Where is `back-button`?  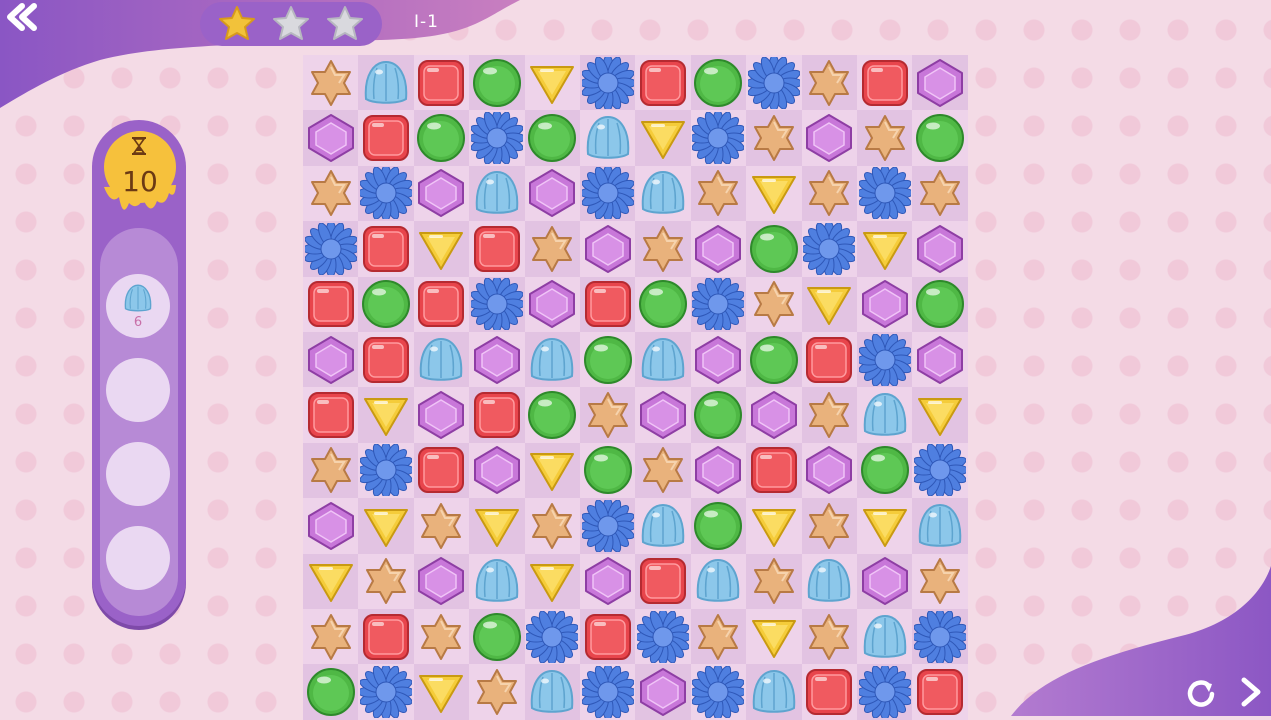 back-button is located at coordinates (21, 17).